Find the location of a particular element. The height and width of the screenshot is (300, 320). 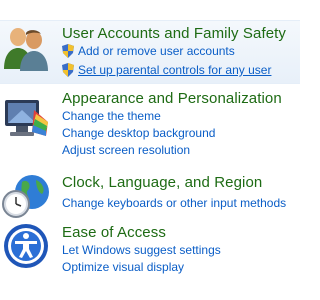

category-title-ease-of-access: Ease of Access is located at coordinates (114, 232).